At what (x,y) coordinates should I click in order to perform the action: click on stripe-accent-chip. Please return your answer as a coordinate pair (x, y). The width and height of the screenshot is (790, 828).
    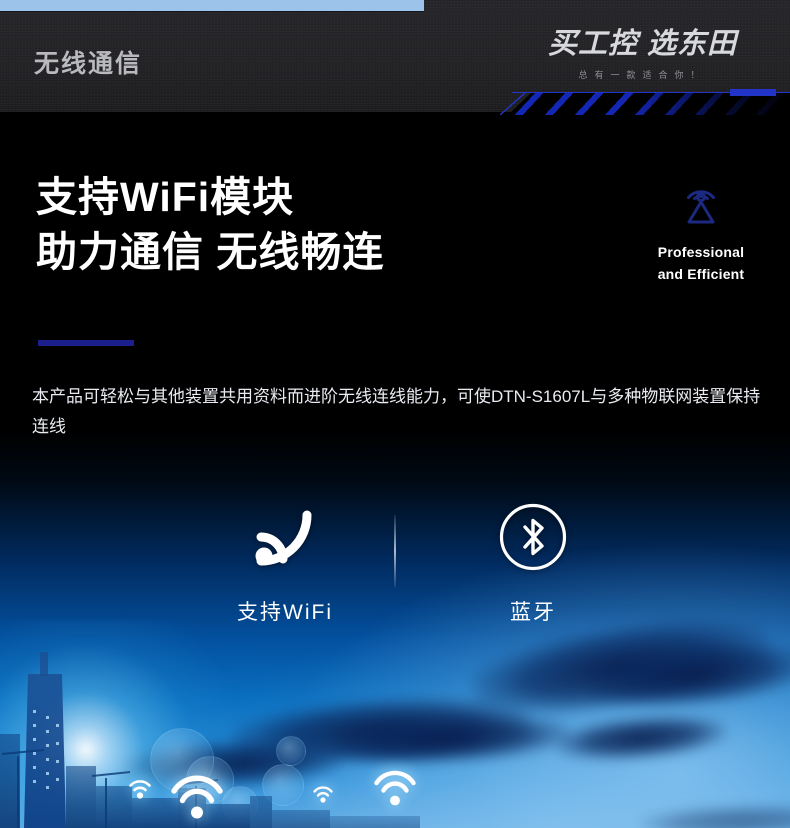
    Looking at the image, I should click on (753, 92).